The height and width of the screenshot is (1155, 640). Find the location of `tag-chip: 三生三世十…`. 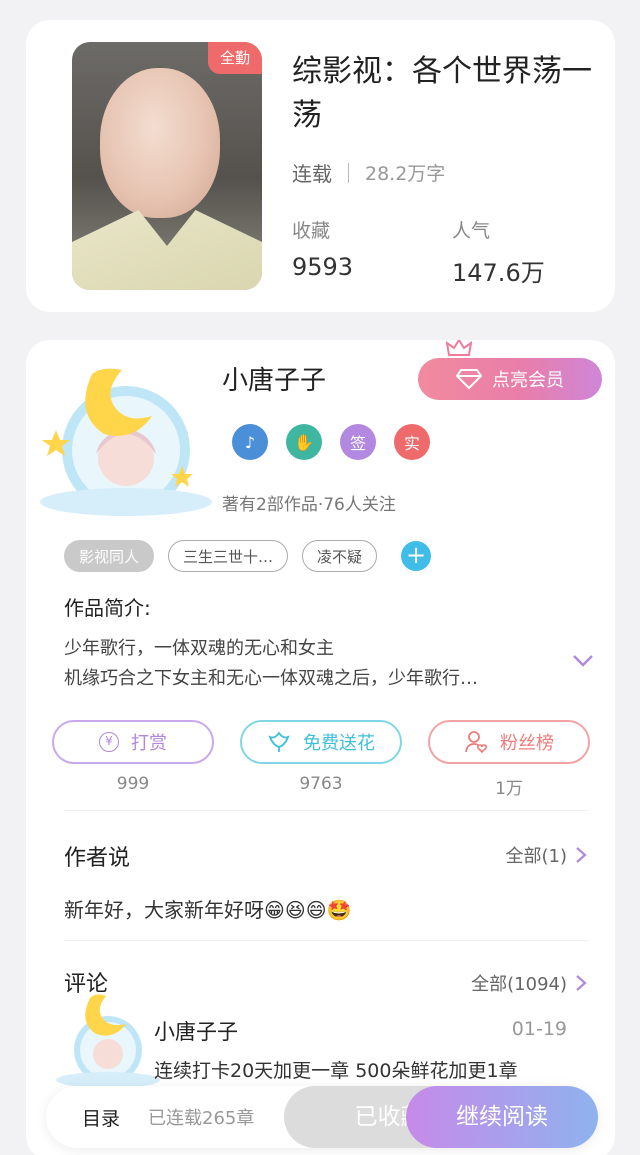

tag-chip: 三生三世十… is located at coordinates (228, 556).